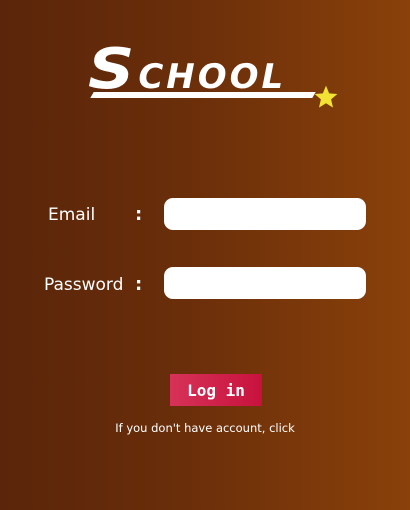 The width and height of the screenshot is (410, 510). What do you see at coordinates (112, 69) in the screenshot?
I see `logo-first-letter: S` at bounding box center [112, 69].